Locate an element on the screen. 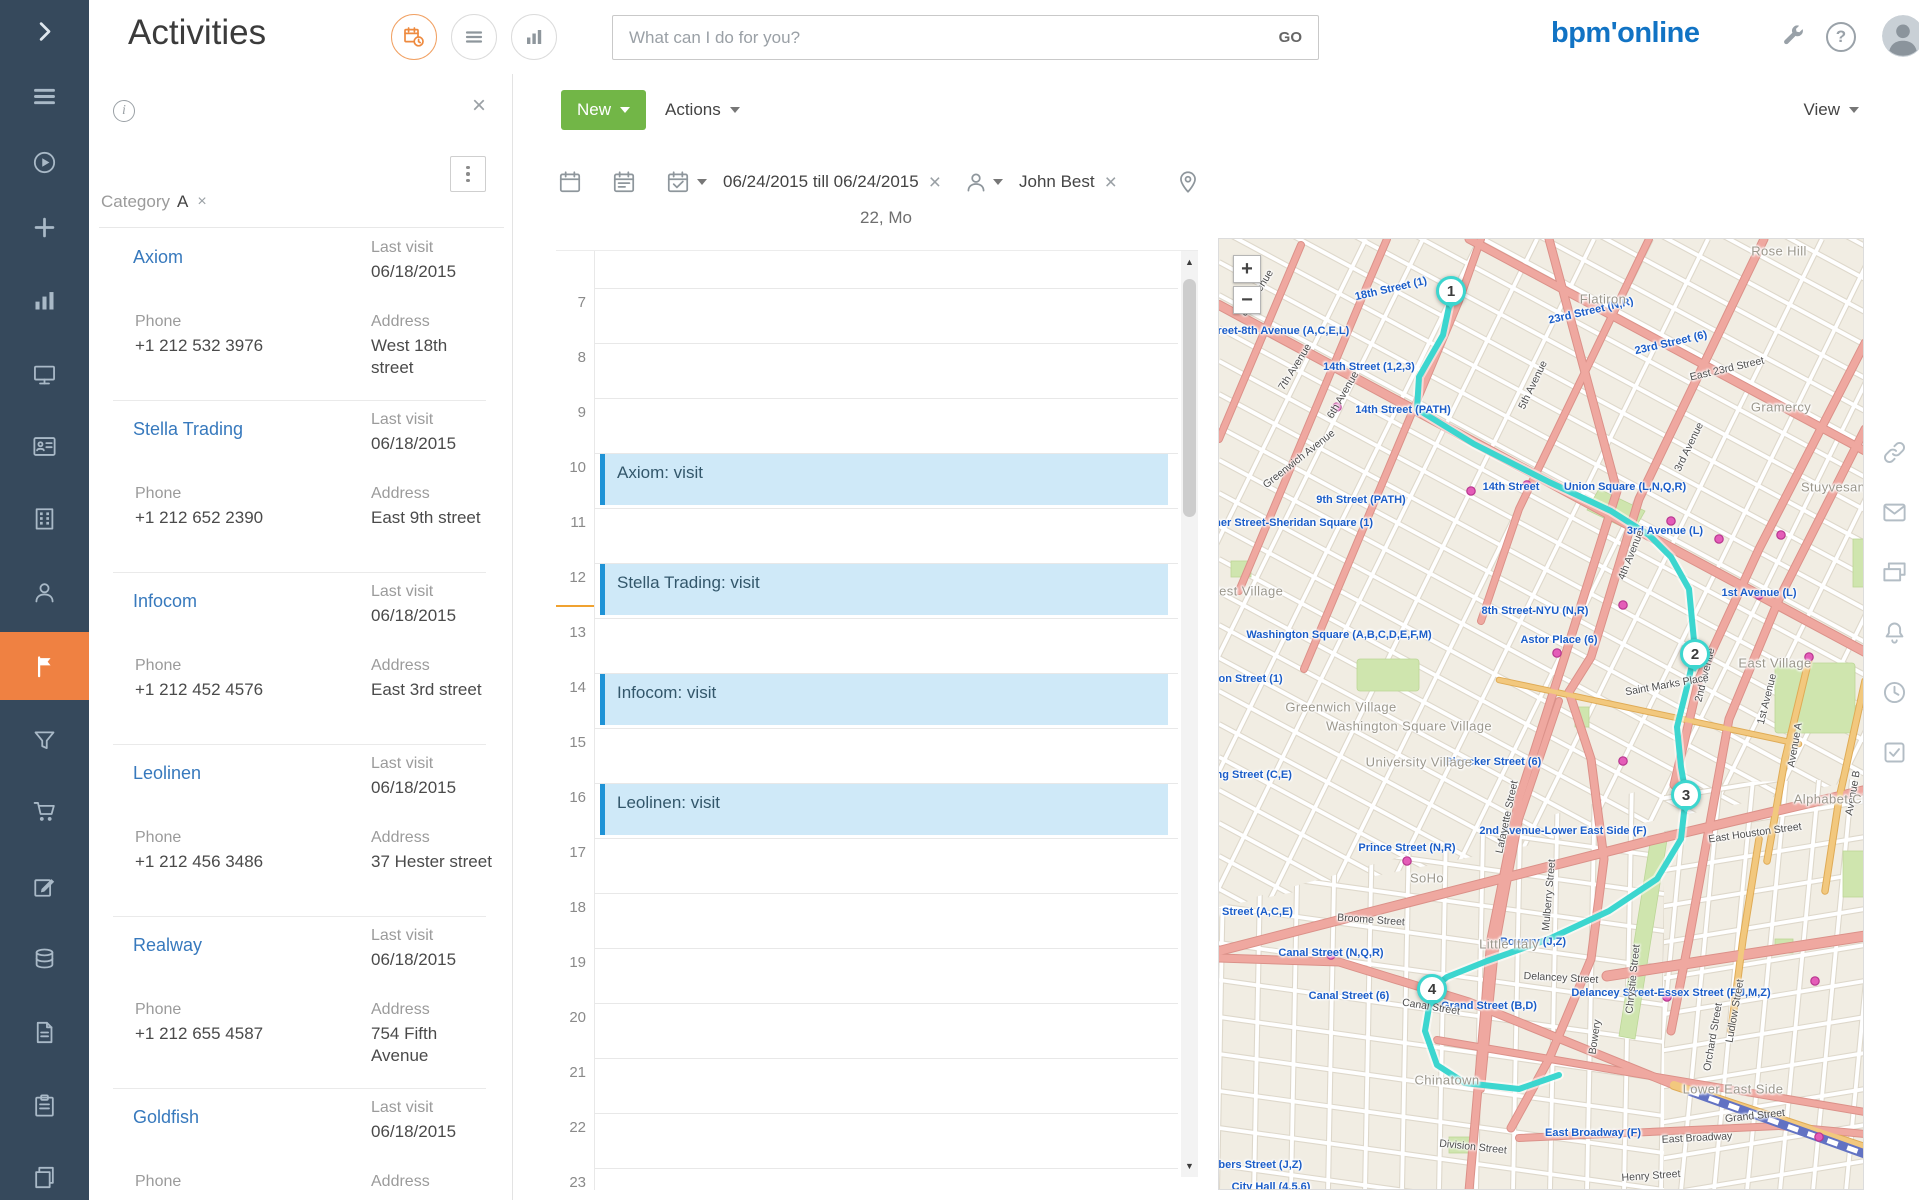 This screenshot has height=1200, width=1919. calendar-scrollbar: ▲ ▼ is located at coordinates (1189, 714).